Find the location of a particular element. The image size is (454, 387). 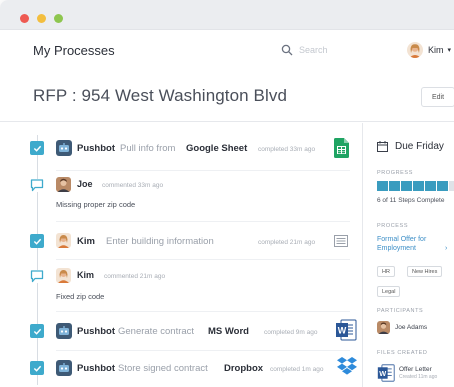

participant-name: Joe Adams is located at coordinates (411, 327).